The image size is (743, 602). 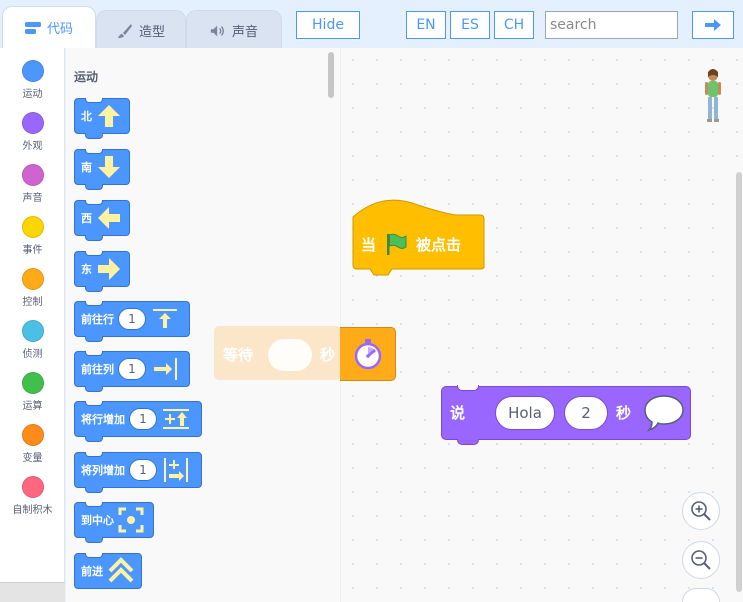 What do you see at coordinates (328, 355) in the screenshot?
I see `wait-unit-label: 秒` at bounding box center [328, 355].